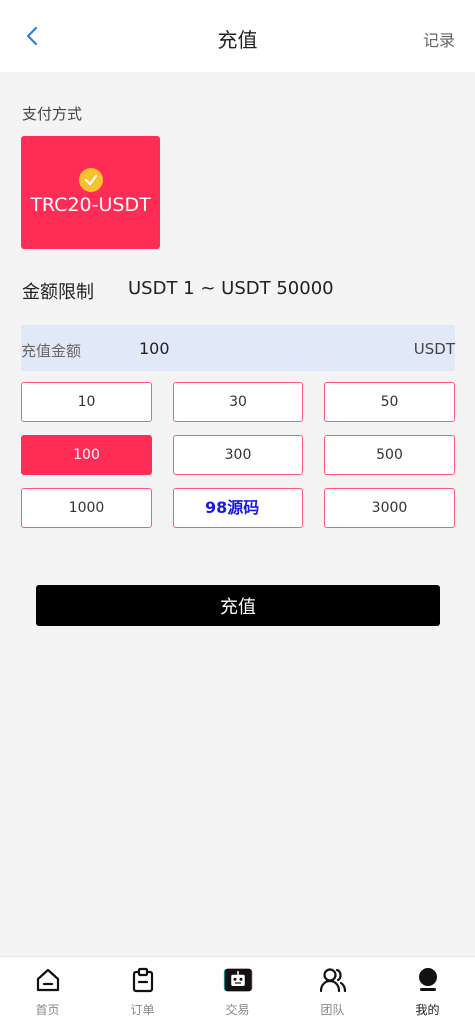  I want to click on amount-limit: 金额限制 USDT 1 ~ USDT 50000, so click(178, 291).